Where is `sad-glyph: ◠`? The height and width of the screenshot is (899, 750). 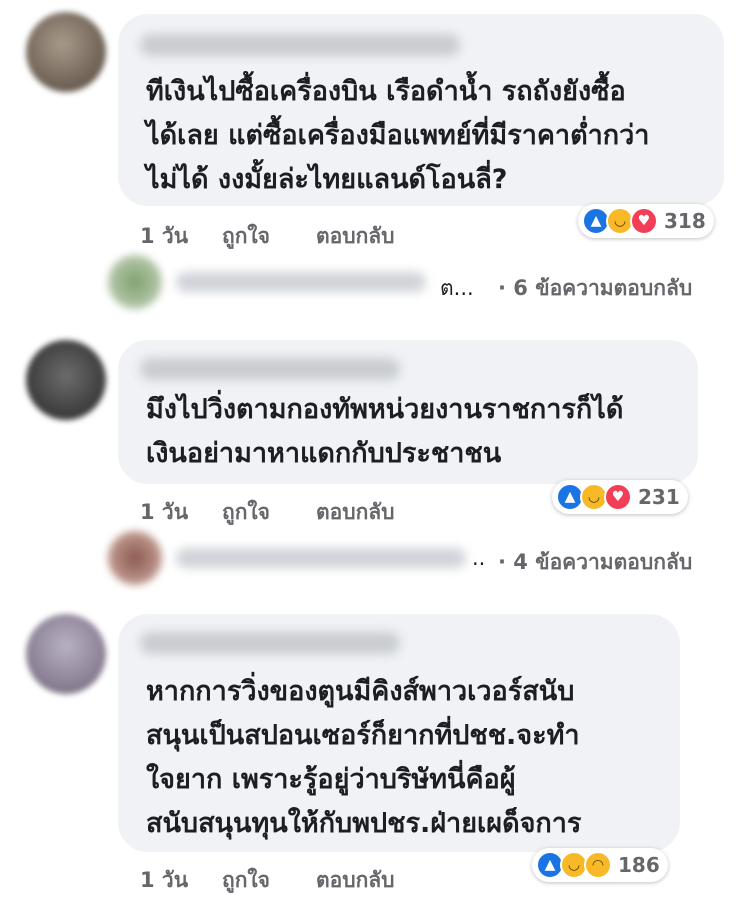 sad-glyph: ◠ is located at coordinates (598, 865).